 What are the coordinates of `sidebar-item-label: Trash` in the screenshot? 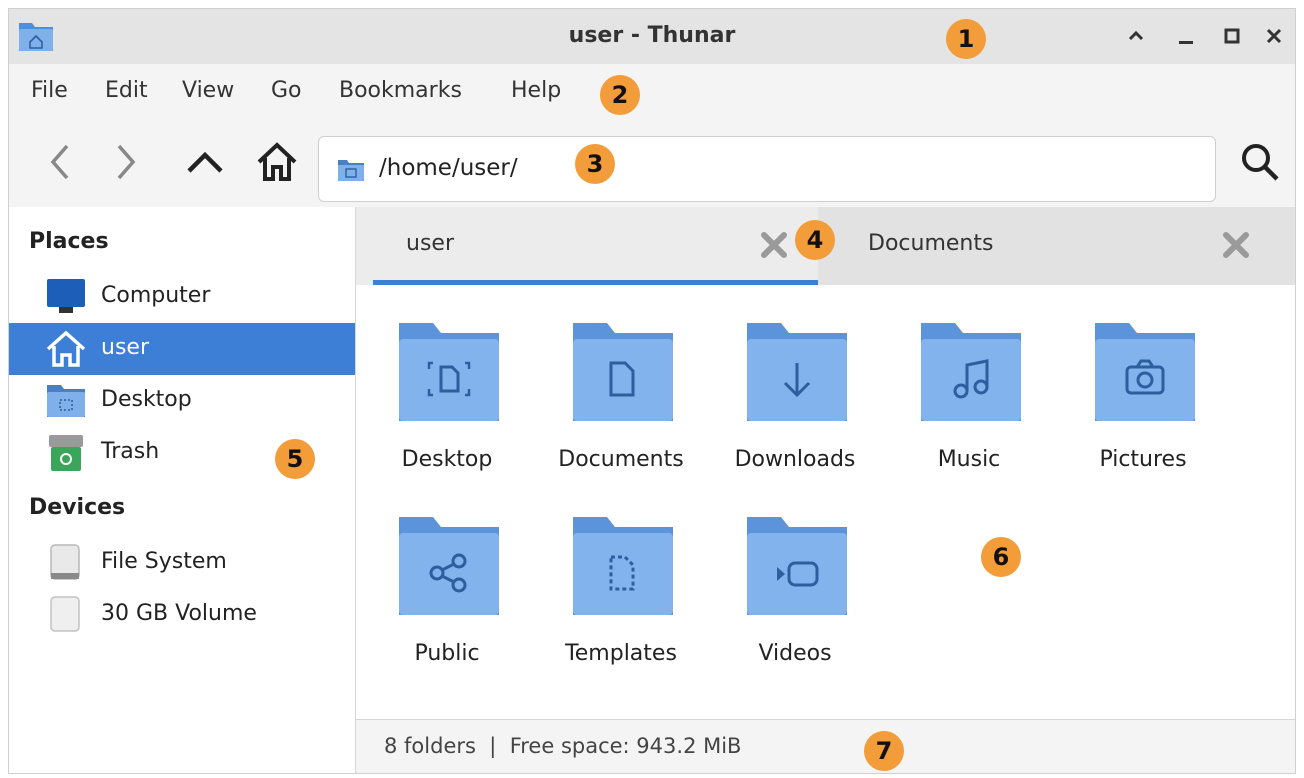 It's located at (130, 451).